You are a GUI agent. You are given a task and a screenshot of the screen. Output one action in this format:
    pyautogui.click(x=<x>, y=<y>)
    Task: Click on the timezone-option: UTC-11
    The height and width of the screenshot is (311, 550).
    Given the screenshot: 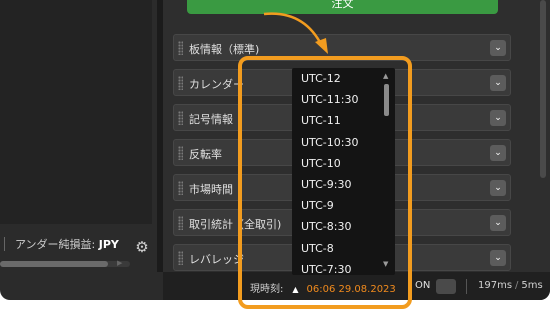 What is the action you would take?
    pyautogui.click(x=343, y=120)
    